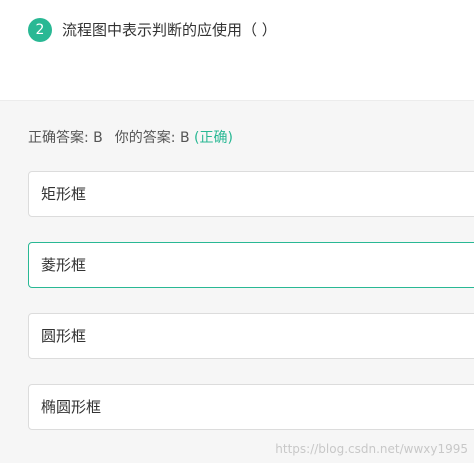 The width and height of the screenshot is (474, 463). What do you see at coordinates (64, 336) in the screenshot?
I see `option-label: 圆形框` at bounding box center [64, 336].